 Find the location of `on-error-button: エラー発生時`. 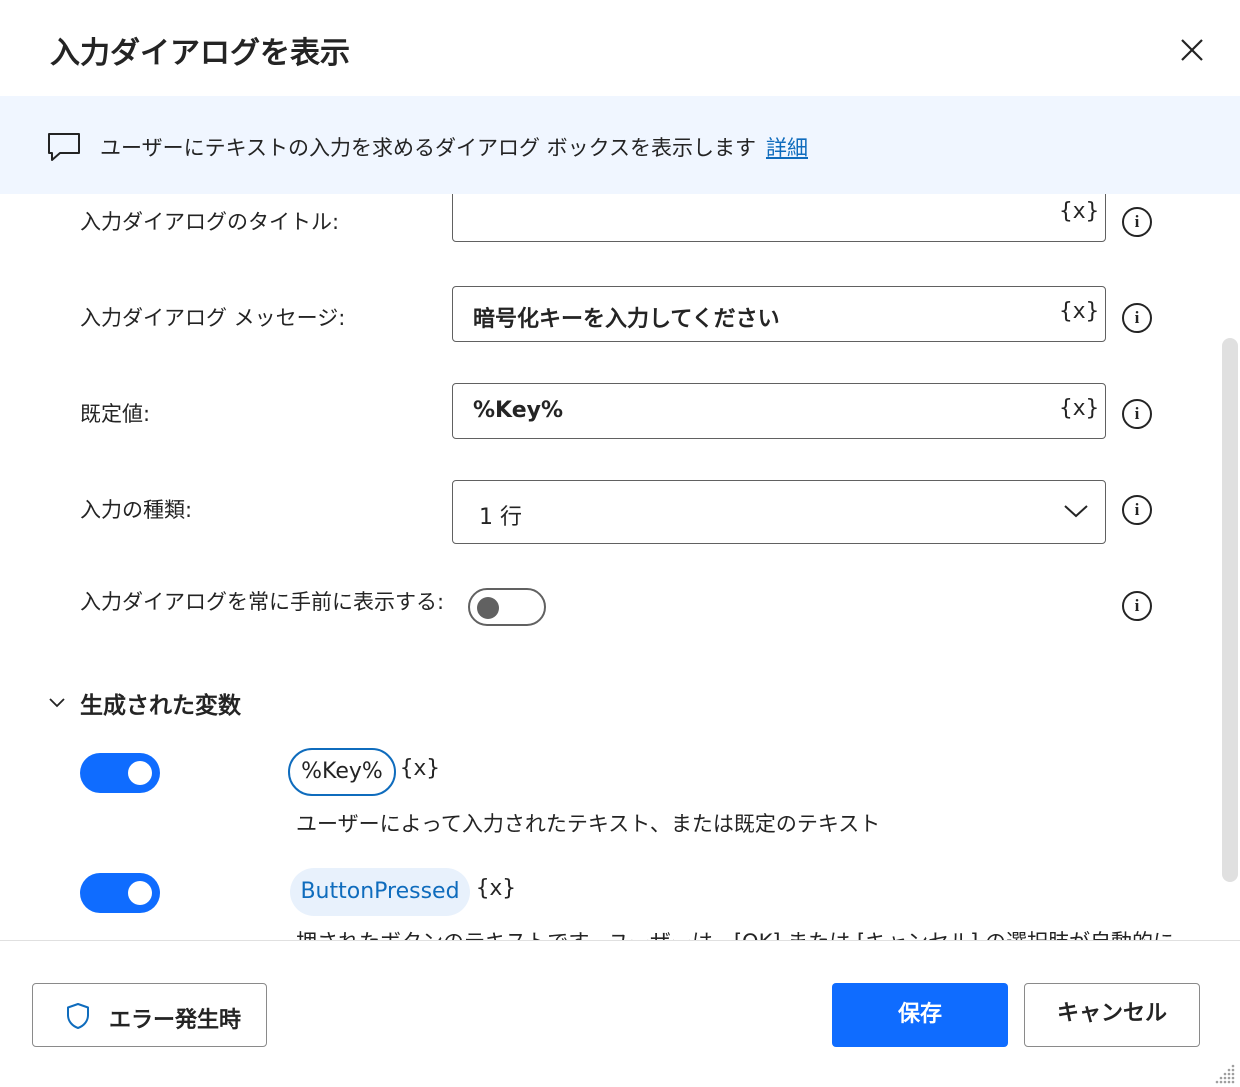

on-error-button: エラー発生時 is located at coordinates (149, 1015).